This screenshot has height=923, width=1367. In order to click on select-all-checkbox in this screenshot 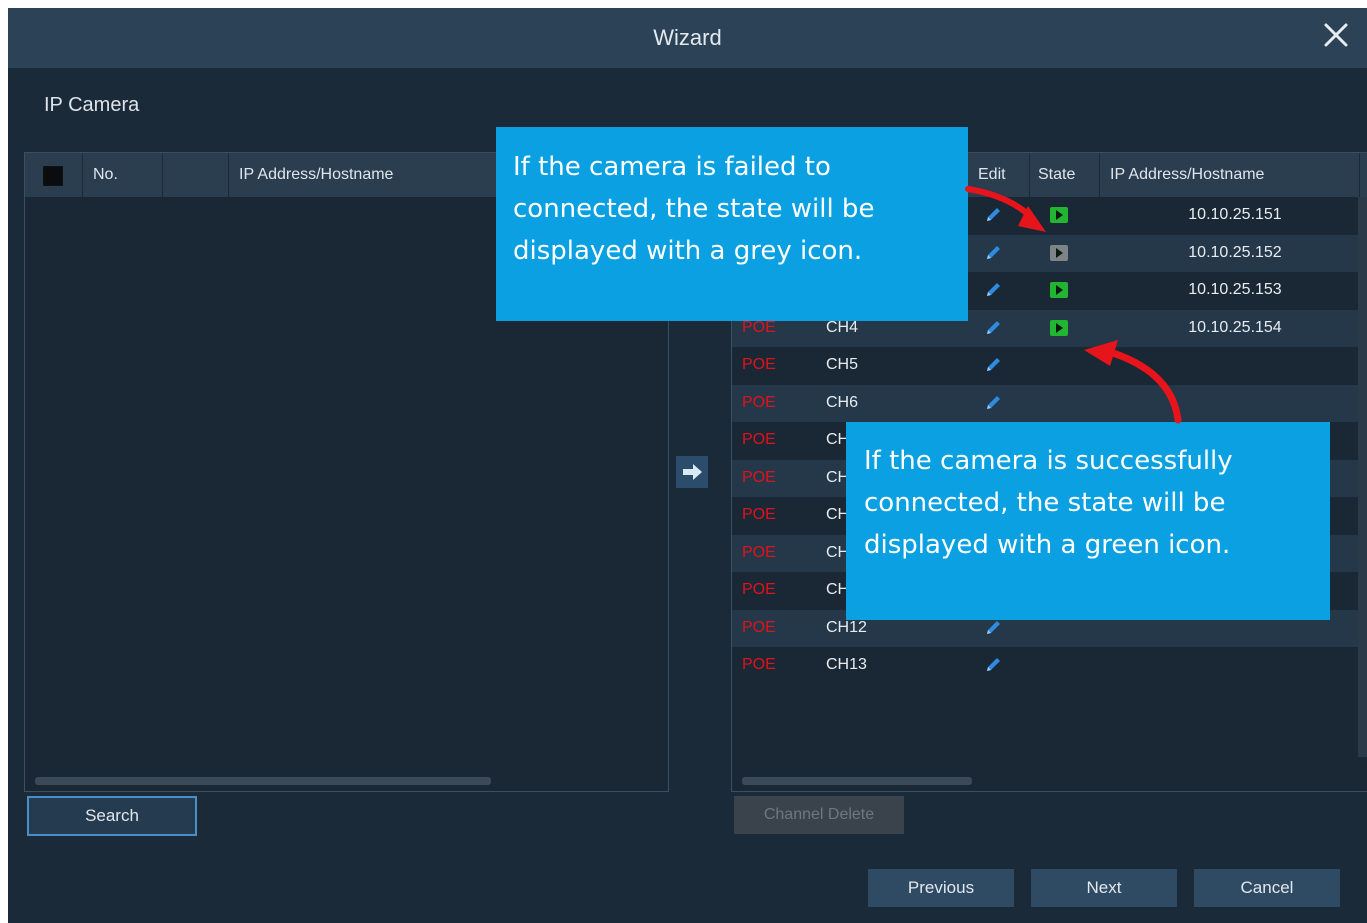, I will do `click(53, 176)`.